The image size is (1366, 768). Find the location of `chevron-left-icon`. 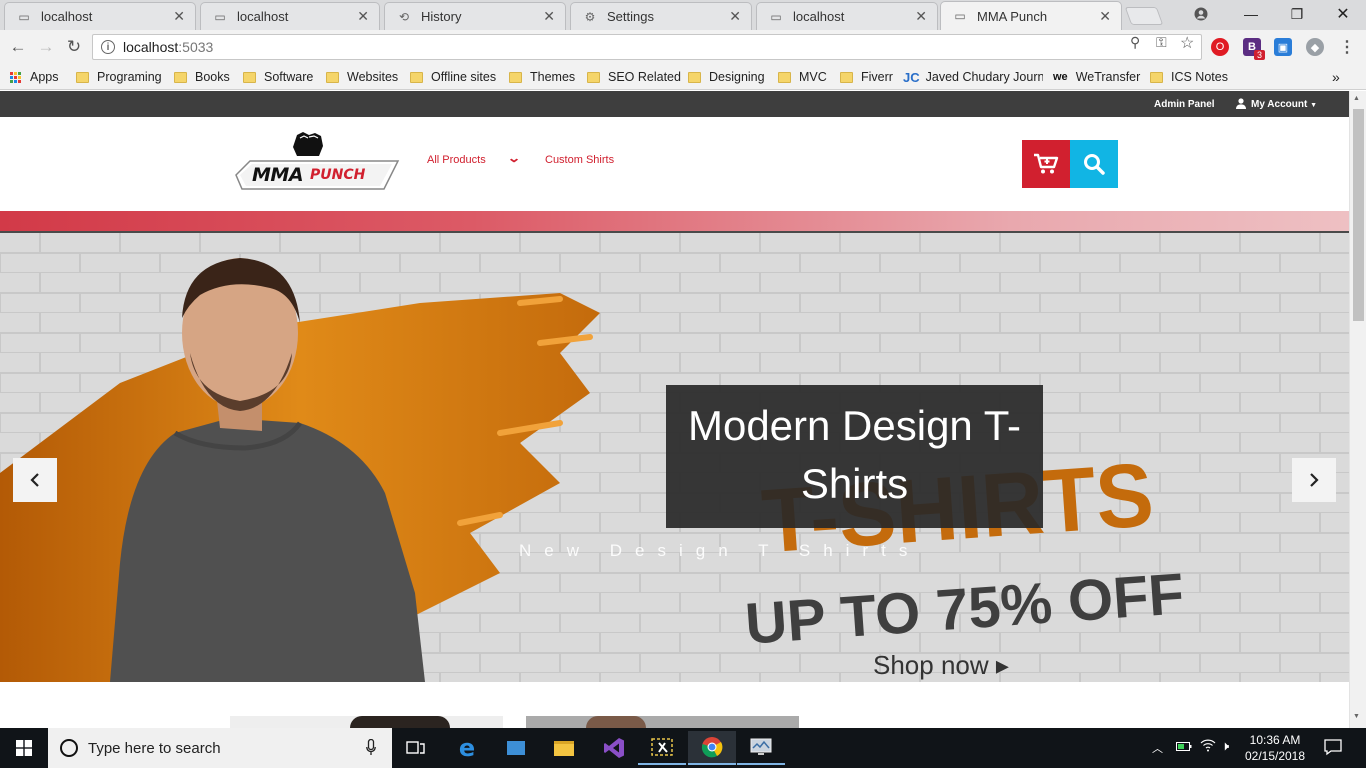

chevron-left-icon is located at coordinates (34, 480).